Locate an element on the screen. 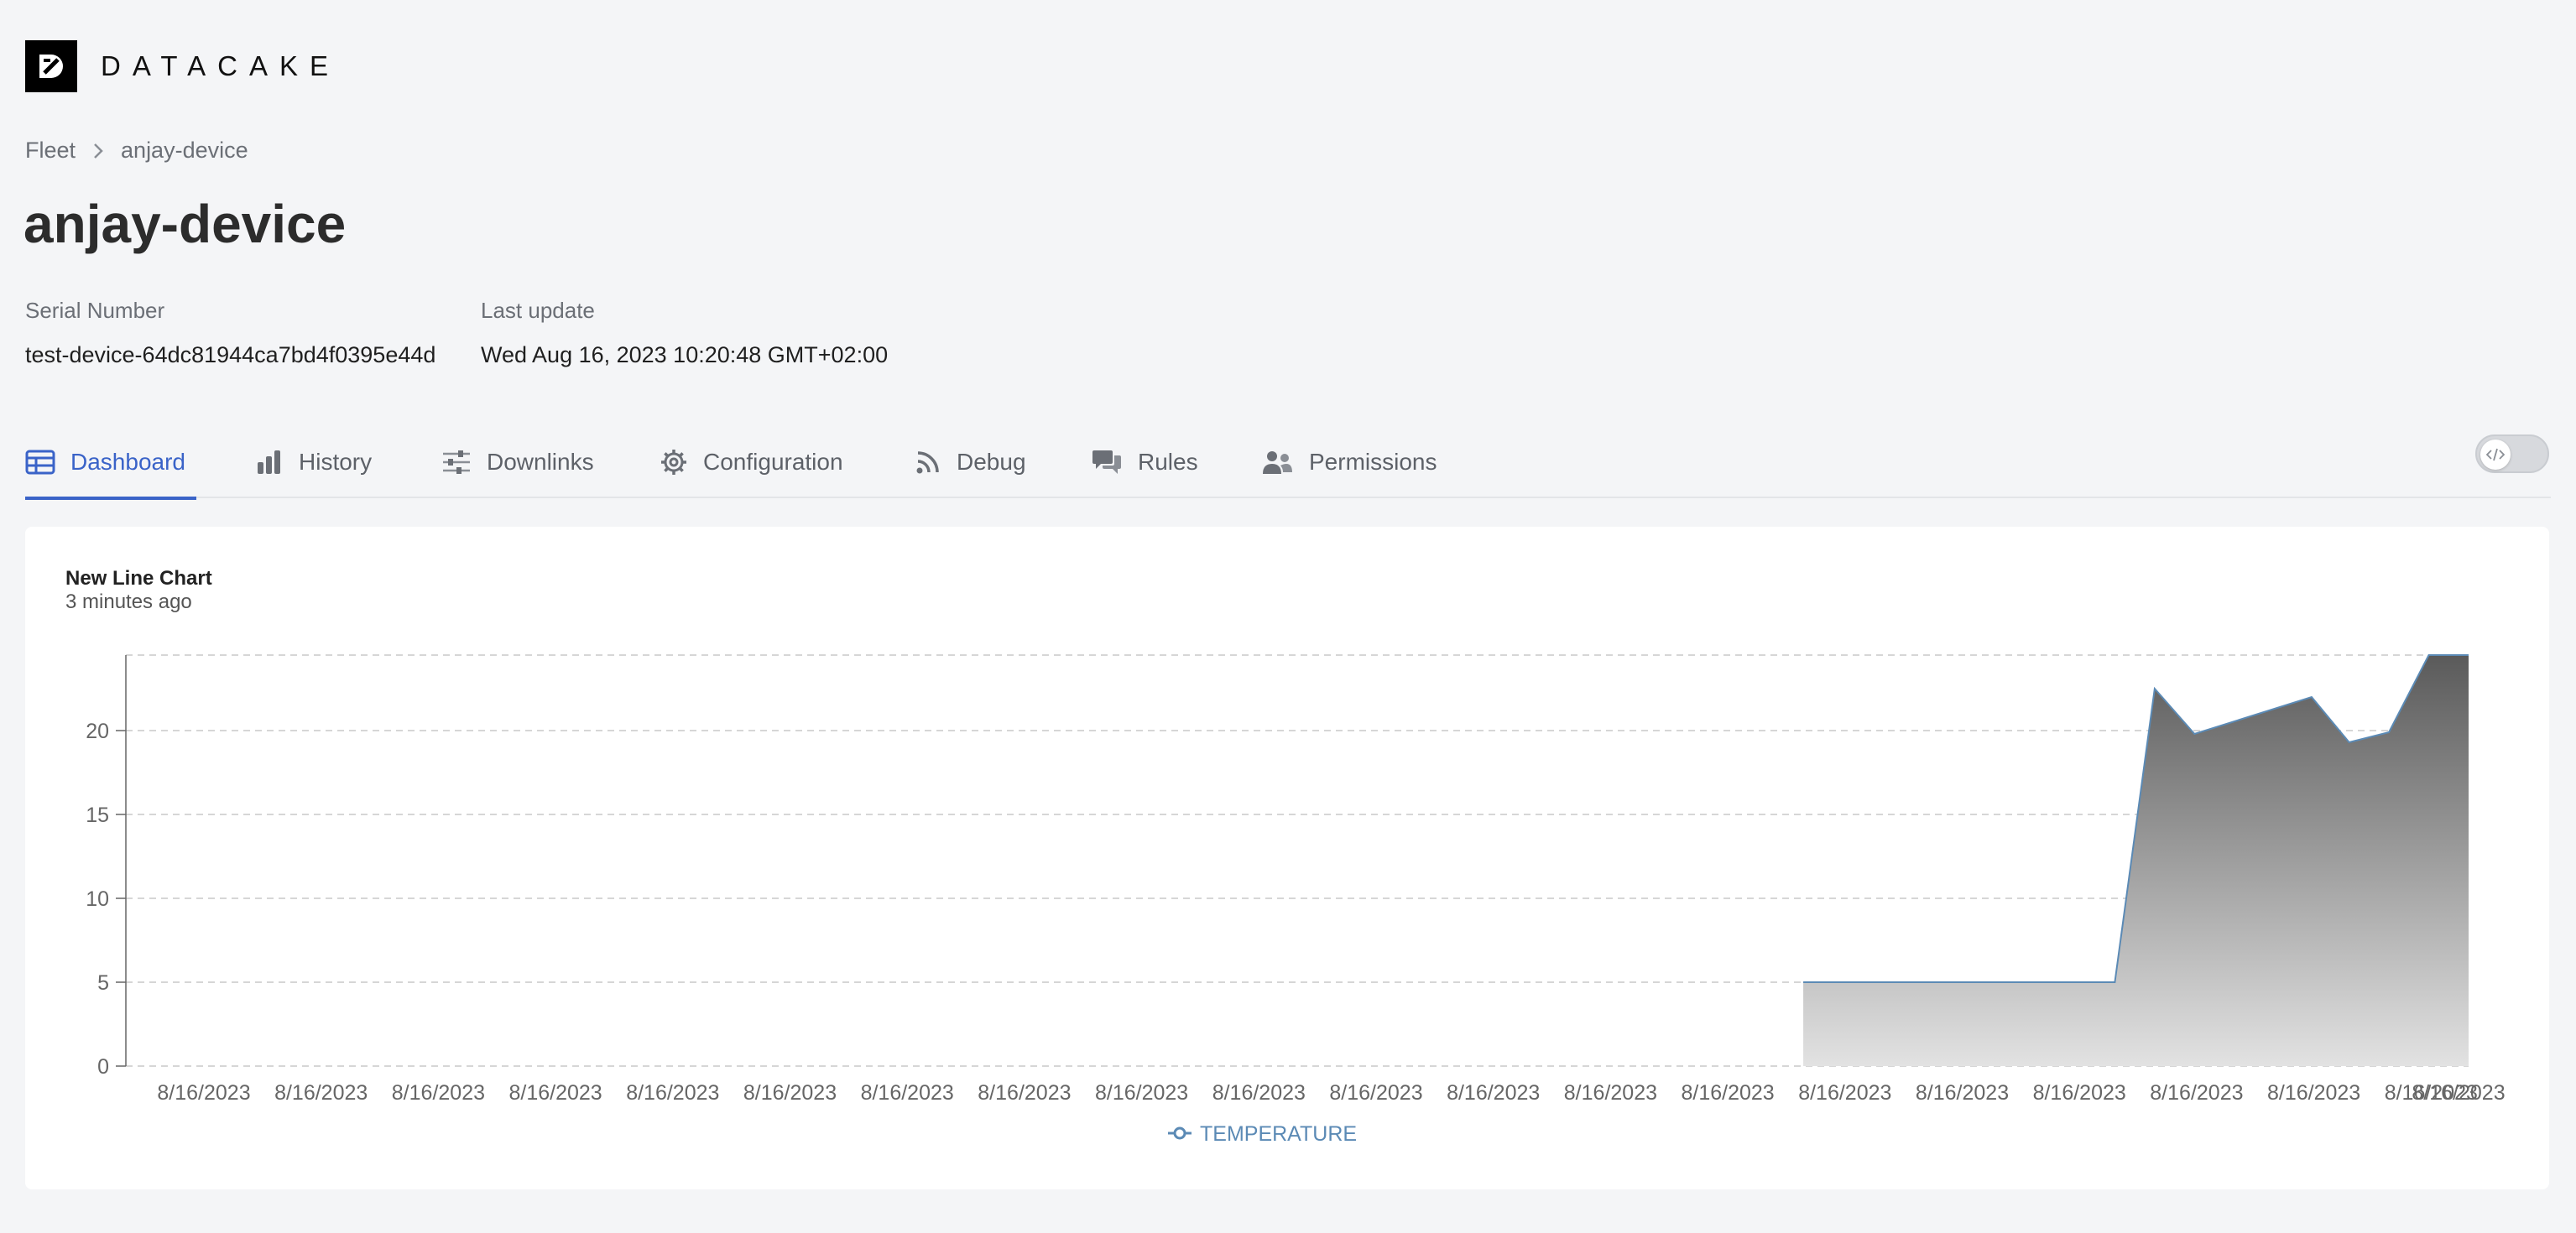 The width and height of the screenshot is (2576, 1233). serial-number-label: Serial Number is located at coordinates (95, 310).